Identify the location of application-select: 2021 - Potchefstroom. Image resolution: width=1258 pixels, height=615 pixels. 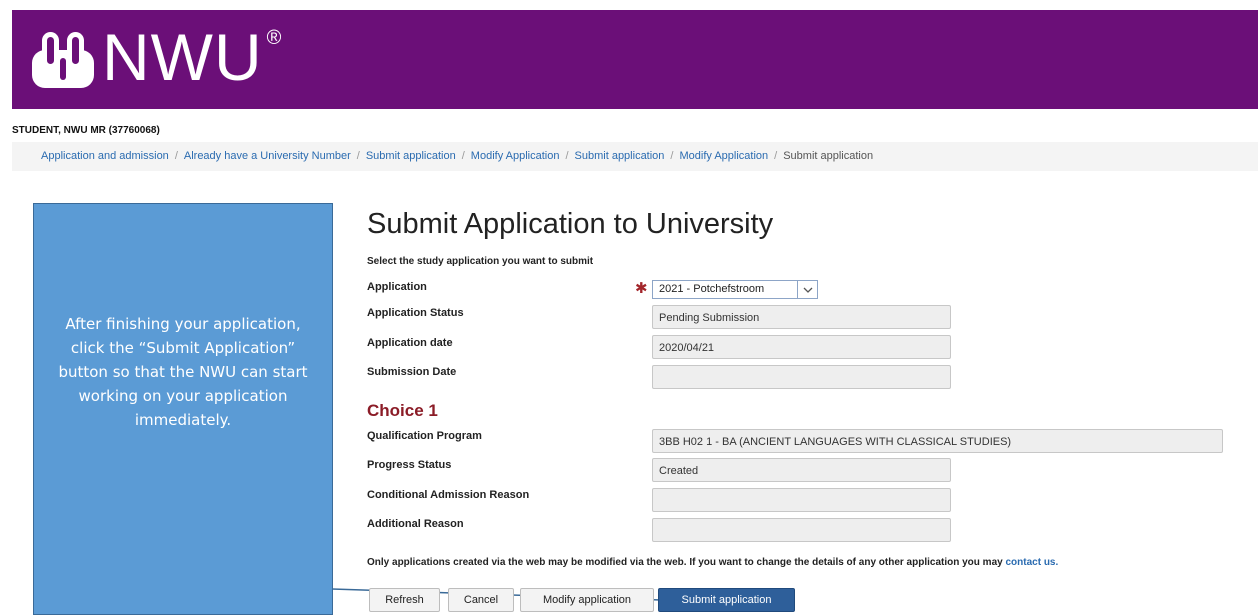
(735, 289).